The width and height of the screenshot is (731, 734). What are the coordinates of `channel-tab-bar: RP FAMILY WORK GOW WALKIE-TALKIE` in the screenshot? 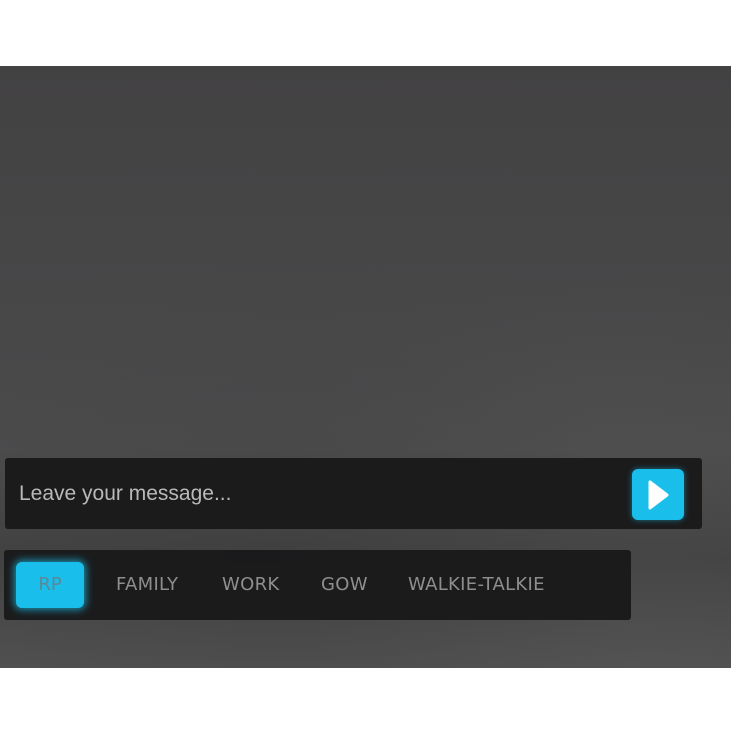 It's located at (317, 585).